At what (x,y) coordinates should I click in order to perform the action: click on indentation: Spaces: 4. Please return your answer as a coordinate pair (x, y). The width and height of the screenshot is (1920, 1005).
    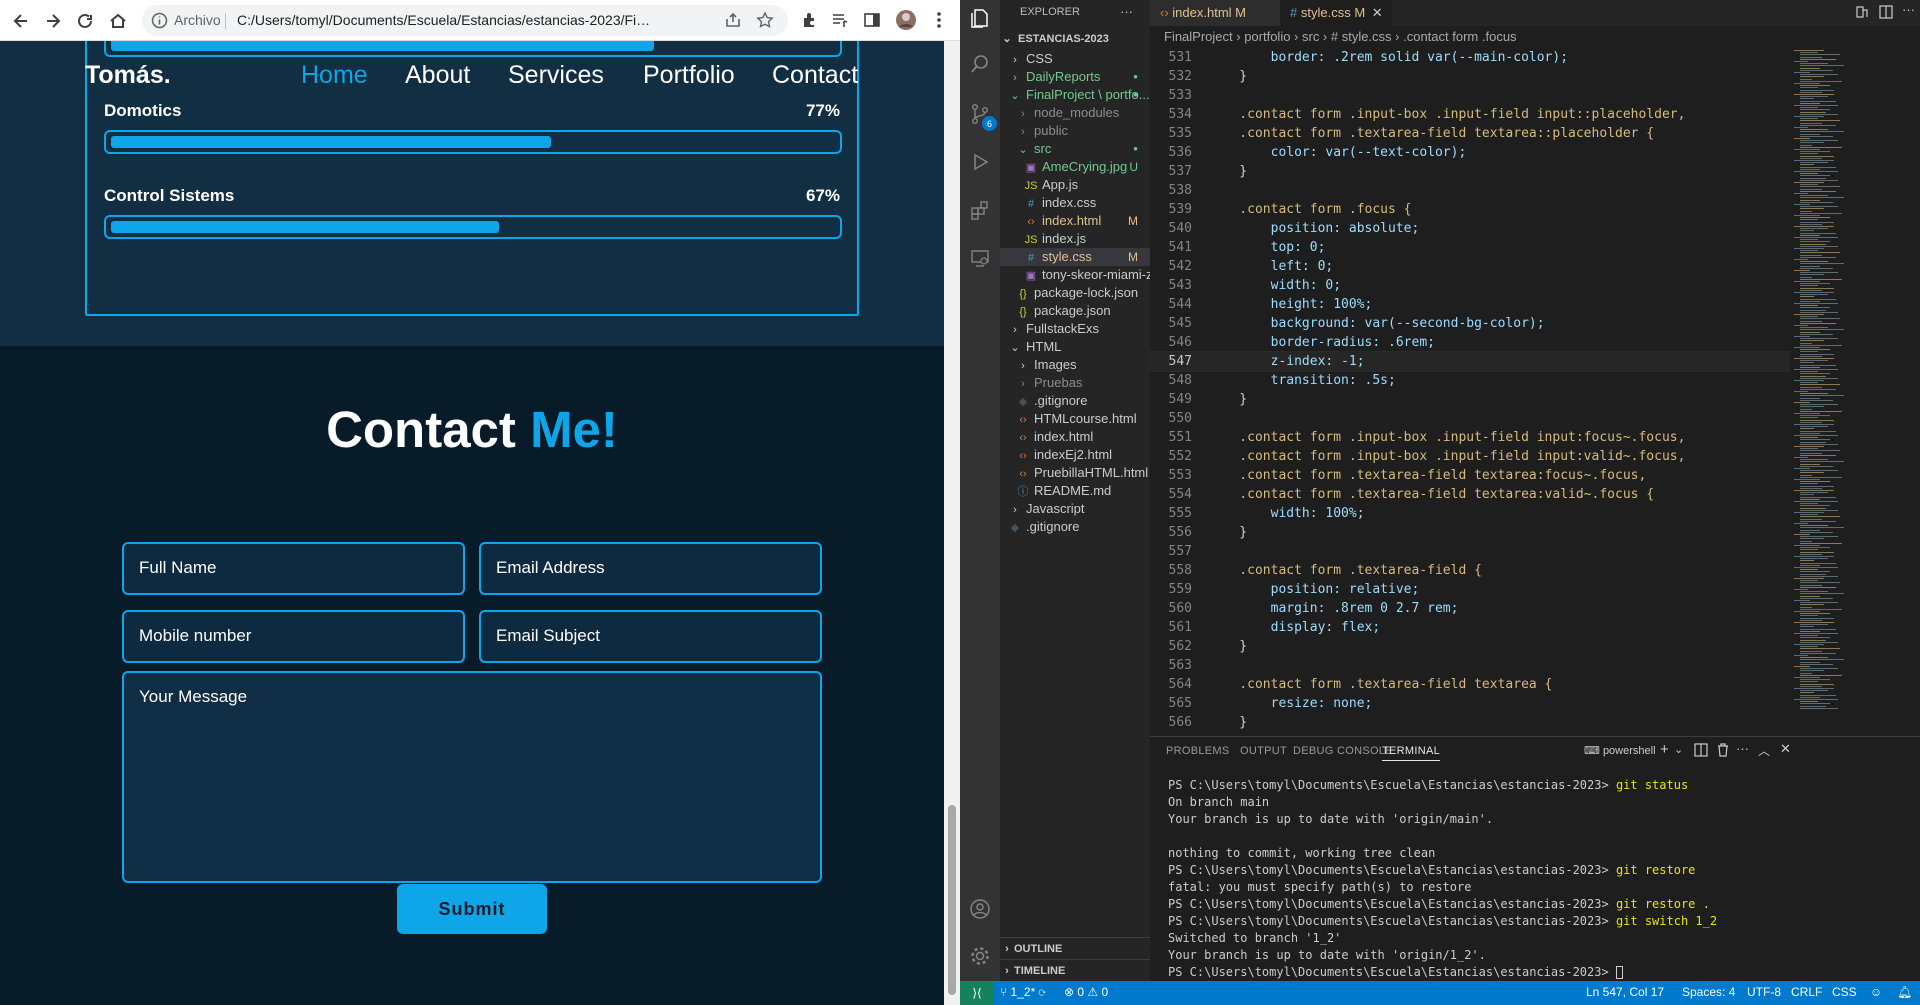
    Looking at the image, I should click on (1708, 992).